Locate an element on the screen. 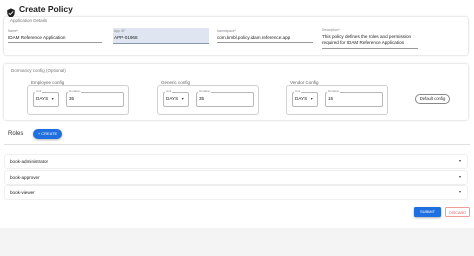 This screenshot has height=256, width=474. default-config-button: Default config is located at coordinates (432, 99).